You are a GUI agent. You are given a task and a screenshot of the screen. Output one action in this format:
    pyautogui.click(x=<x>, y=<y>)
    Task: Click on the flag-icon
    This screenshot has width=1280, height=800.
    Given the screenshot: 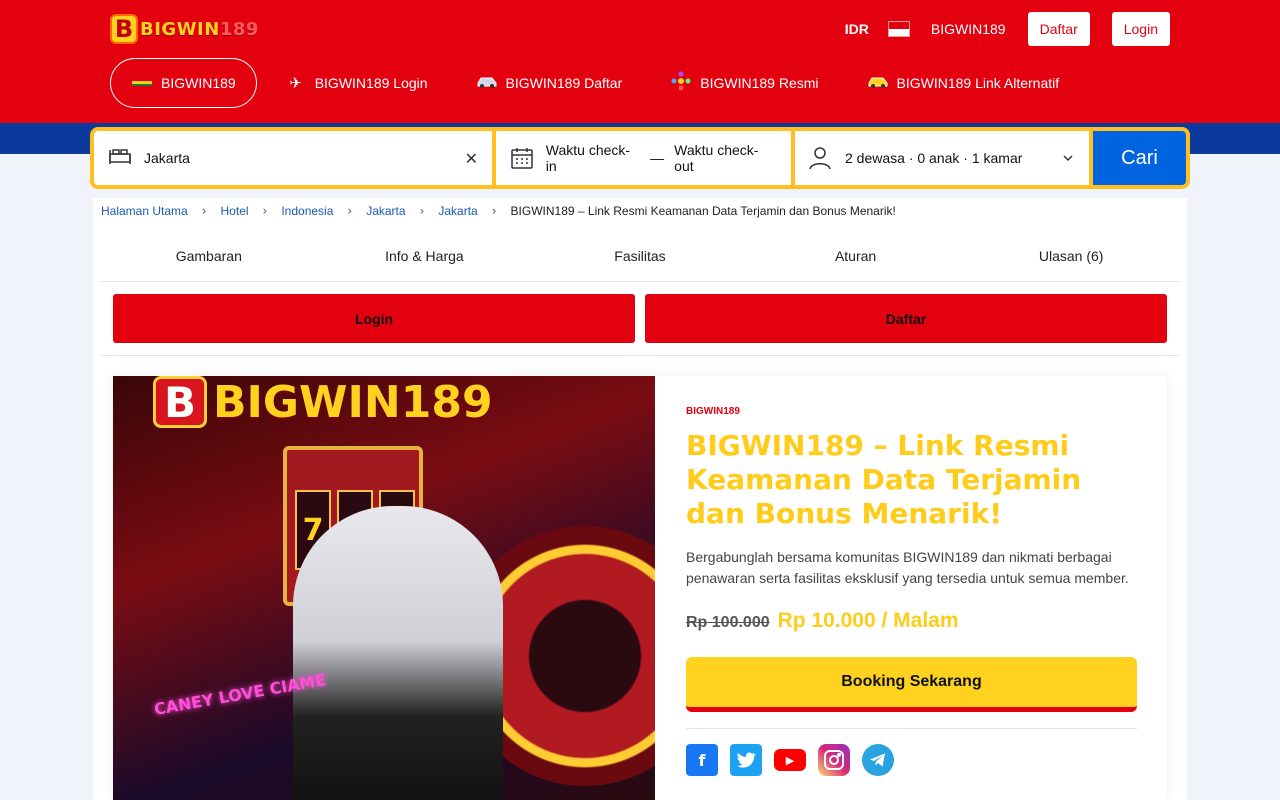 What is the action you would take?
    pyautogui.click(x=142, y=83)
    